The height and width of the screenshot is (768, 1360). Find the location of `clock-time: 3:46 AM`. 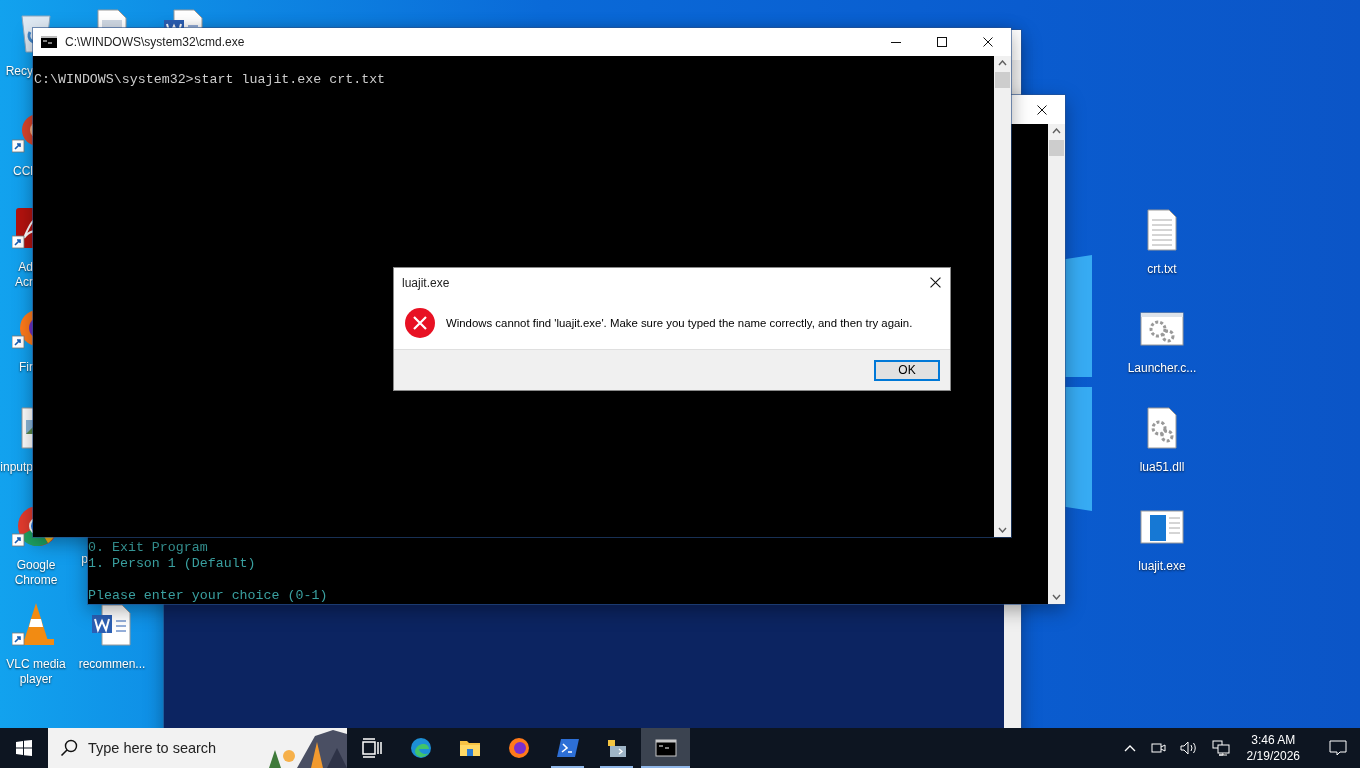

clock-time: 3:46 AM is located at coordinates (1273, 740).